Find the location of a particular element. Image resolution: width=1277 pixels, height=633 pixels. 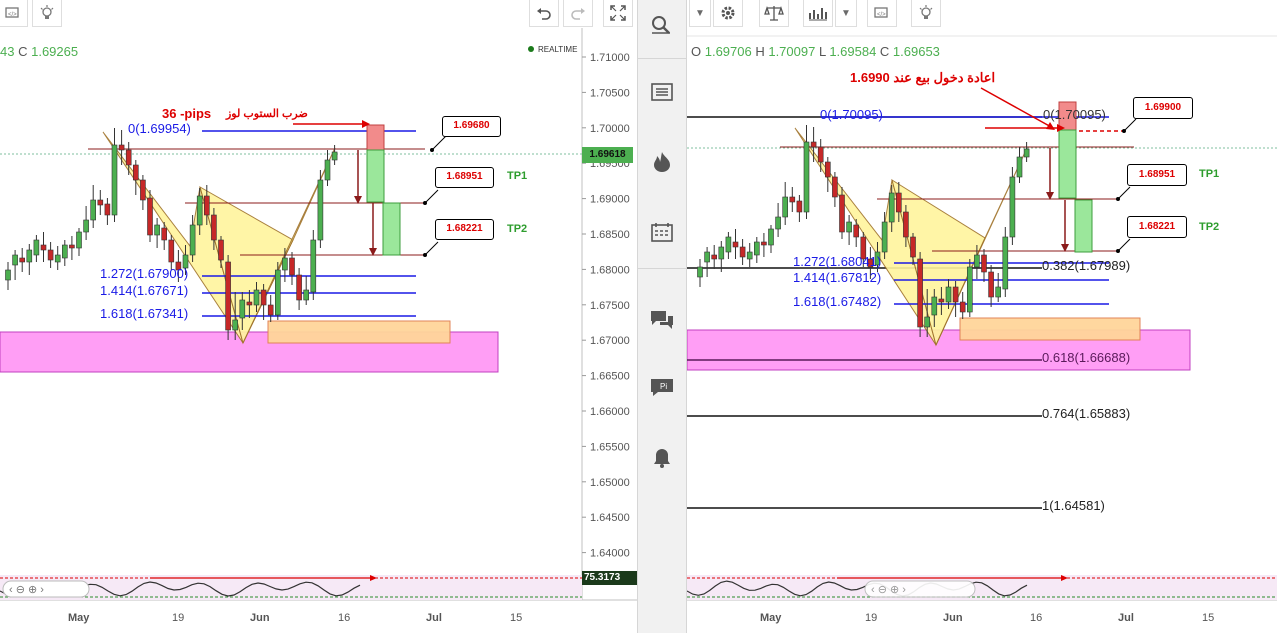

fib-1414-label: 1.414(1.67671) is located at coordinates (144, 290).